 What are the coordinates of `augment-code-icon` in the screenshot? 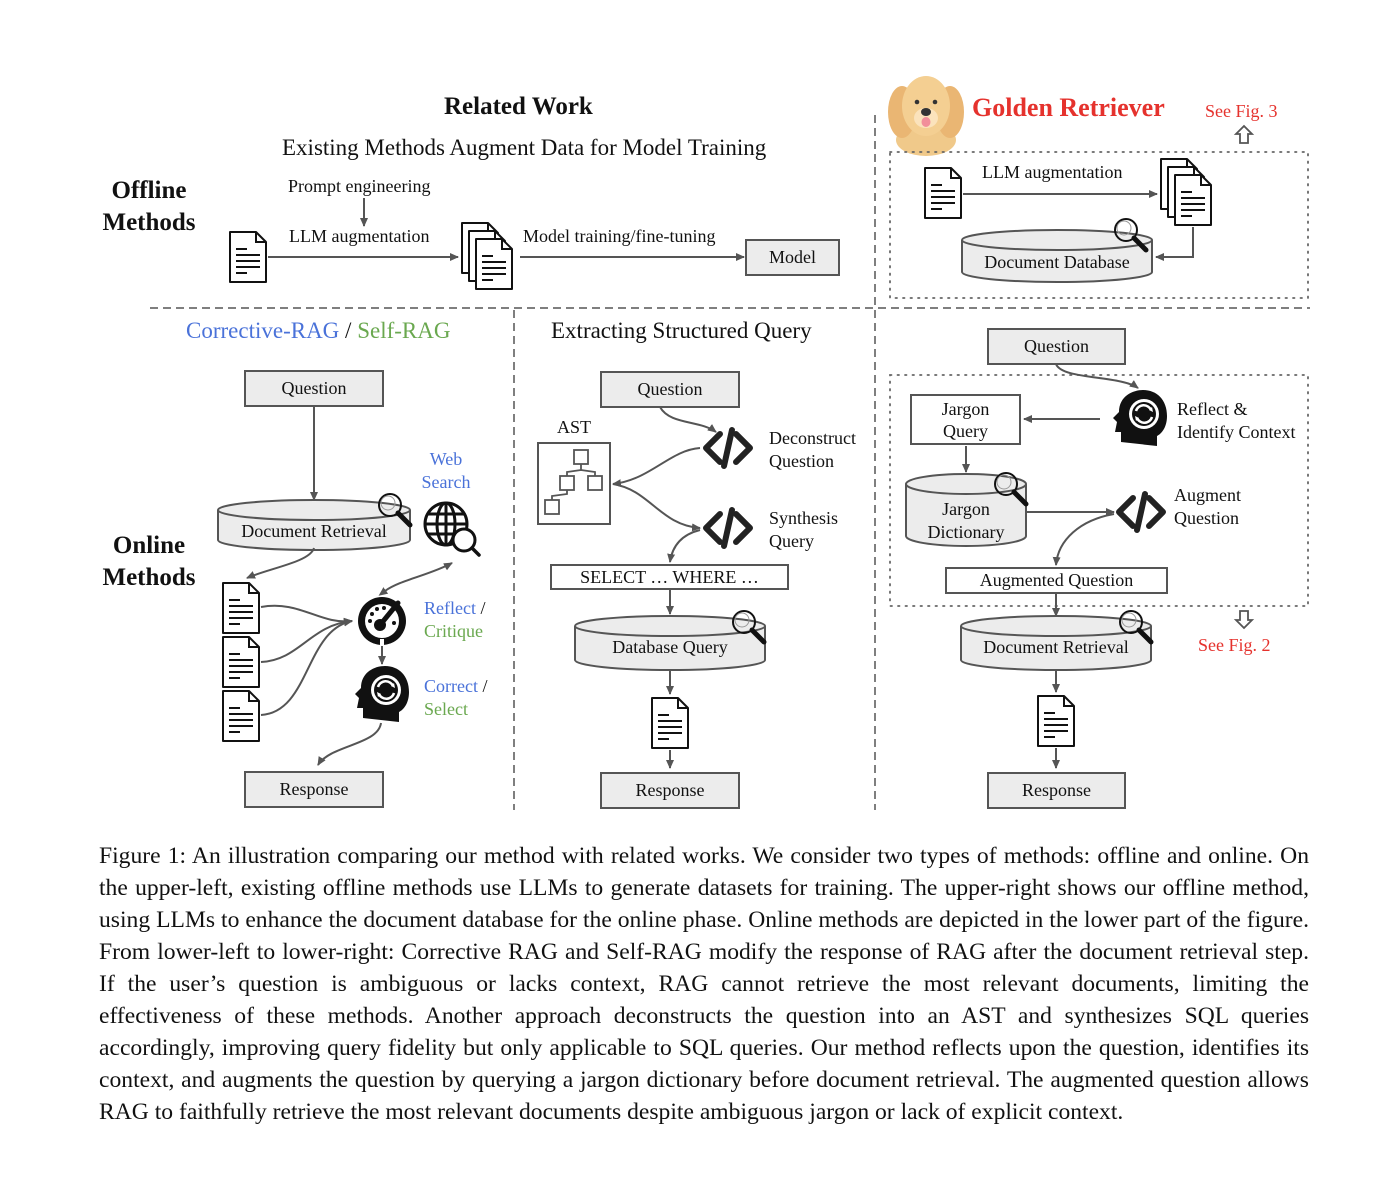 It's located at (1141, 512).